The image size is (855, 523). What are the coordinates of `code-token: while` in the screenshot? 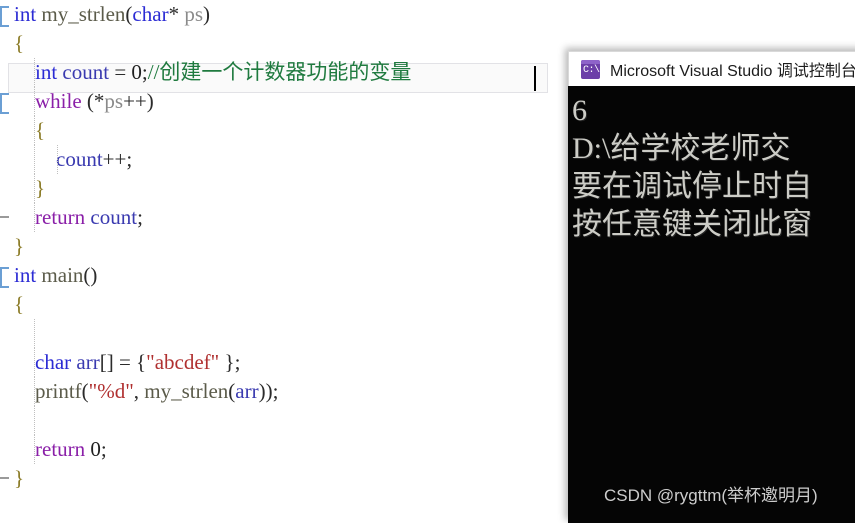 It's located at (58, 101).